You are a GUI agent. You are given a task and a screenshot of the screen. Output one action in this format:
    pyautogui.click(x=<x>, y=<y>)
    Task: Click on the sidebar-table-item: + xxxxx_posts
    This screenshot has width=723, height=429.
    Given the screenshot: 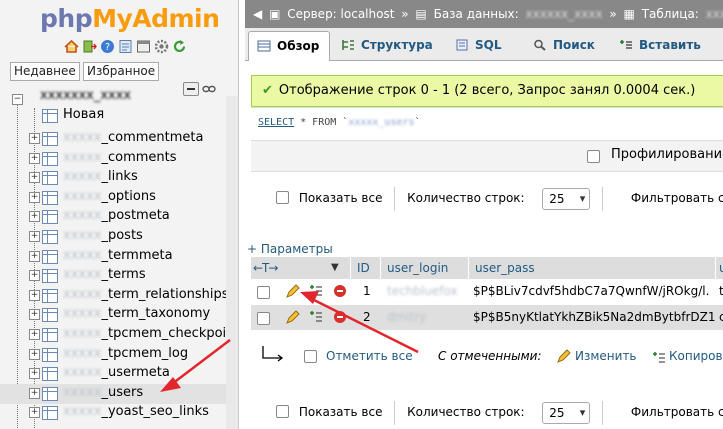 What is the action you would take?
    pyautogui.click(x=115, y=237)
    